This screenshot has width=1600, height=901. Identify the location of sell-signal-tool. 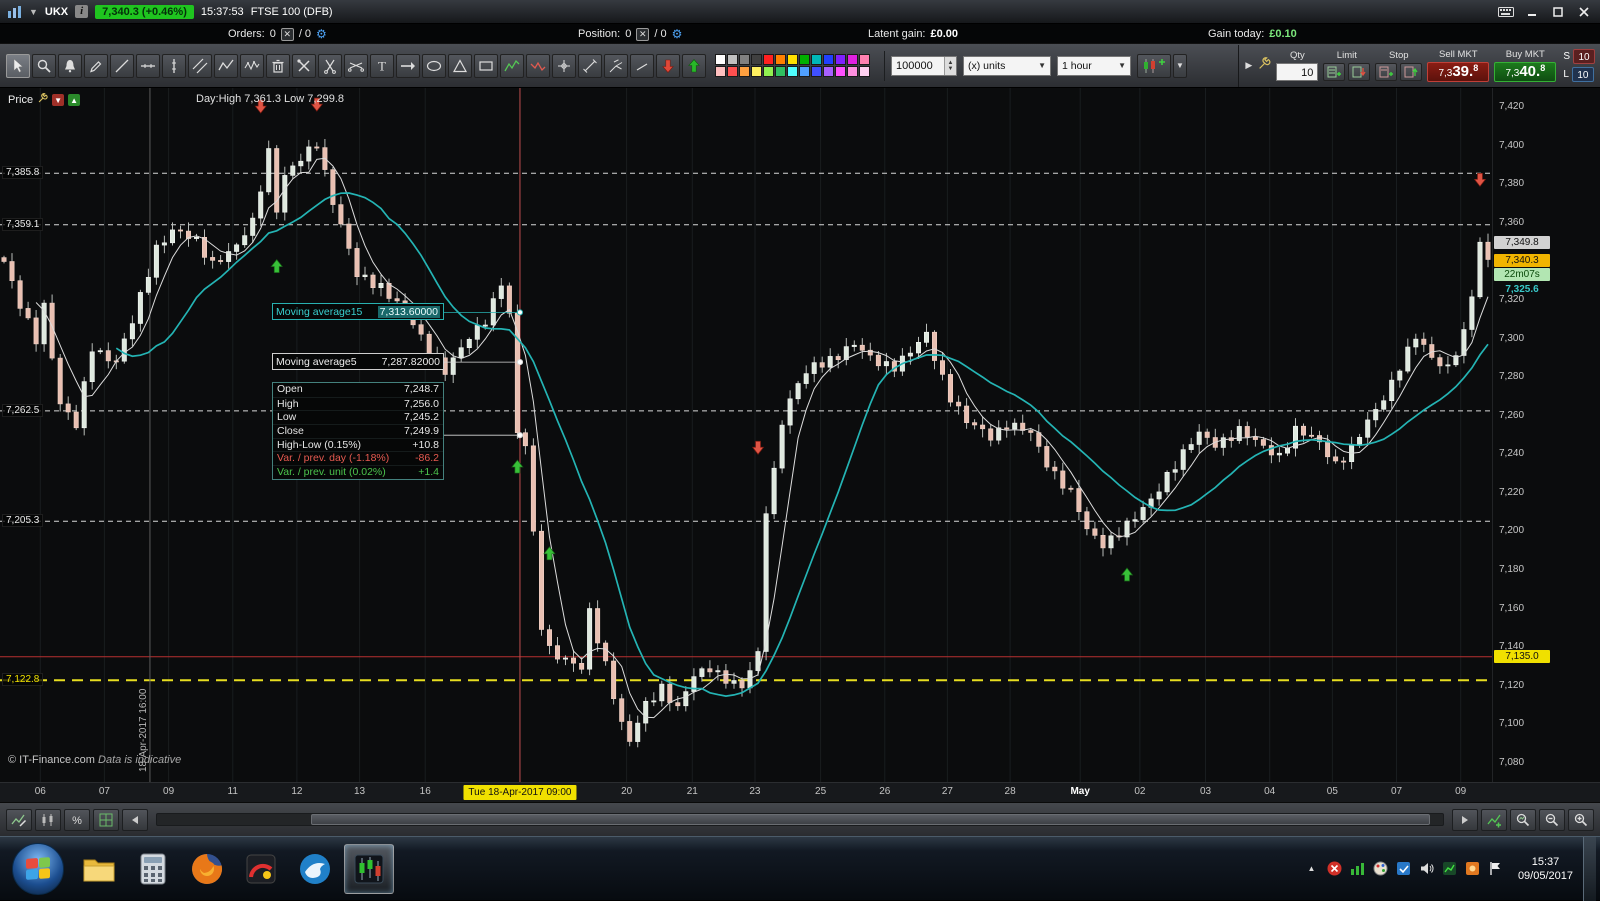
(668, 65).